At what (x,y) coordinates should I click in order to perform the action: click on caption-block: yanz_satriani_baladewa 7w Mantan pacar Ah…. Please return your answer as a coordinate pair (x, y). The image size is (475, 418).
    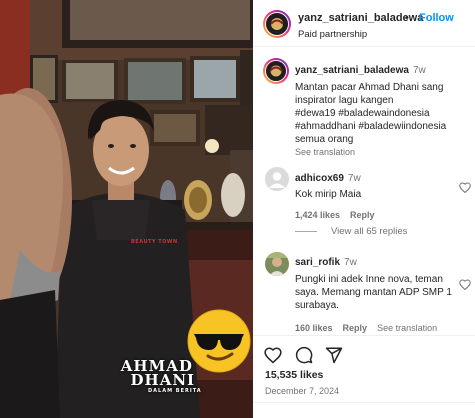
    Looking at the image, I should click on (364, 108).